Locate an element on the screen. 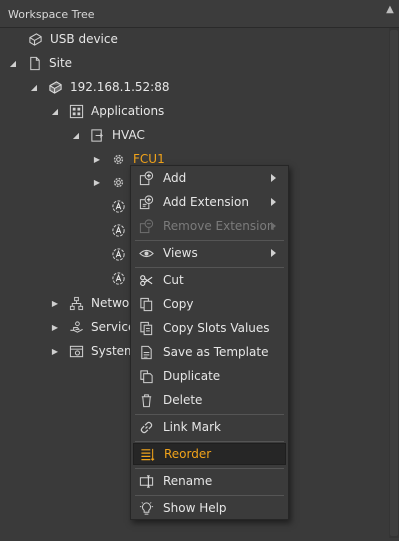 This screenshot has height=541, width=399. scrollbar-thumb is located at coordinates (394, 283).